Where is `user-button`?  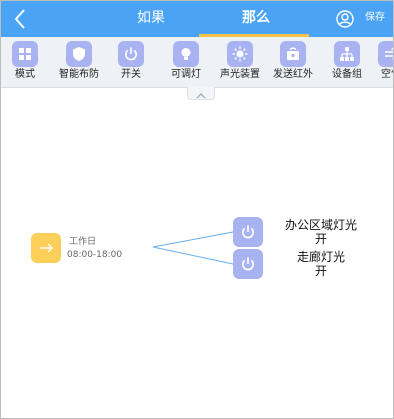 user-button is located at coordinates (345, 19).